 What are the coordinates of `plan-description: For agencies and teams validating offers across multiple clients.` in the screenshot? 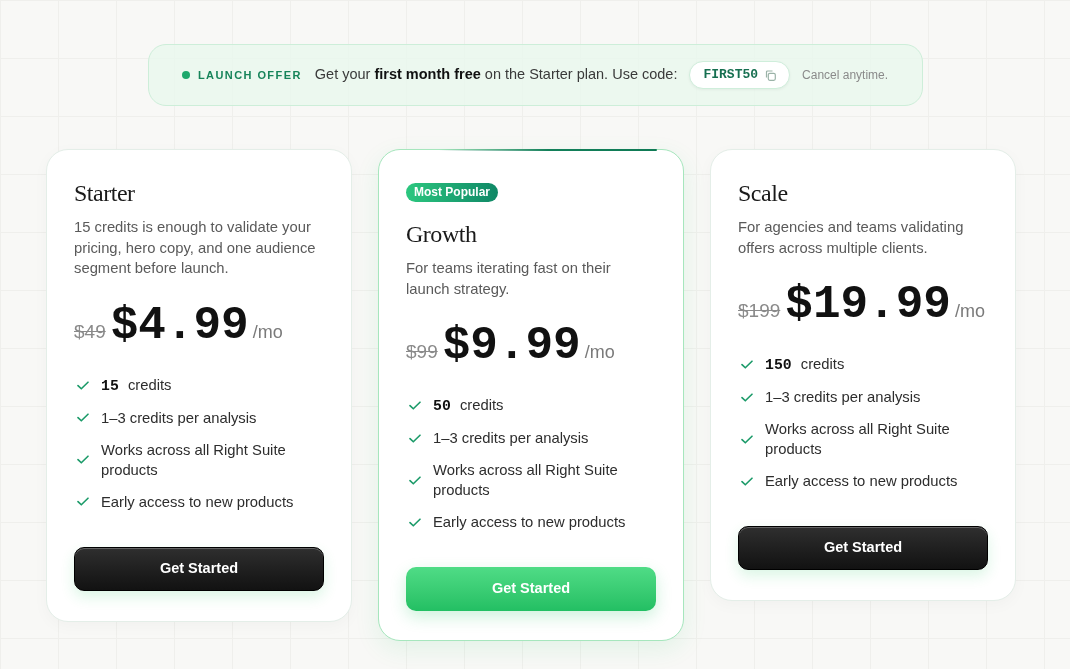 It's located at (851, 238).